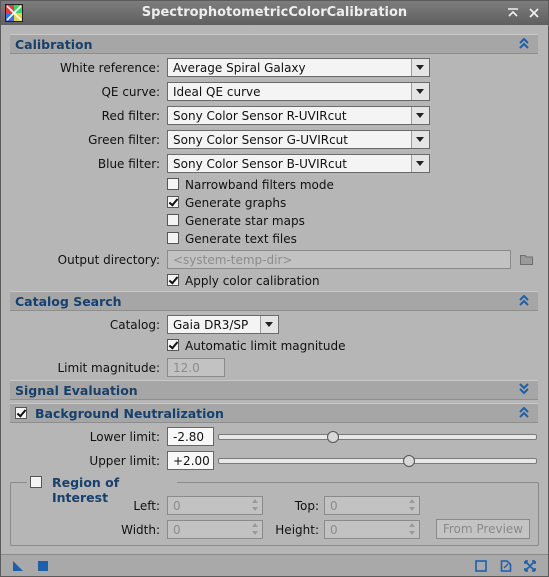 The width and height of the screenshot is (549, 577). I want to click on lower-limit-value: -2.80, so click(189, 437).